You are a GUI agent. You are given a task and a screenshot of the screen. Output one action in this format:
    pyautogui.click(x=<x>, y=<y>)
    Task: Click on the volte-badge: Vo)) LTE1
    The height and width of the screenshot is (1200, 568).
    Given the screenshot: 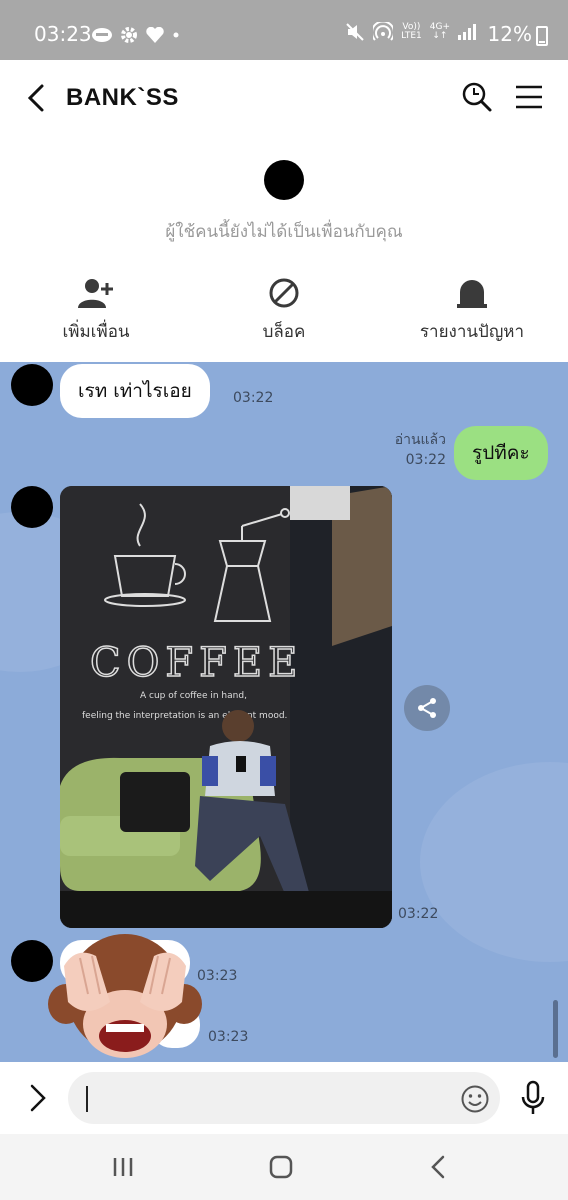 What is the action you would take?
    pyautogui.click(x=411, y=31)
    